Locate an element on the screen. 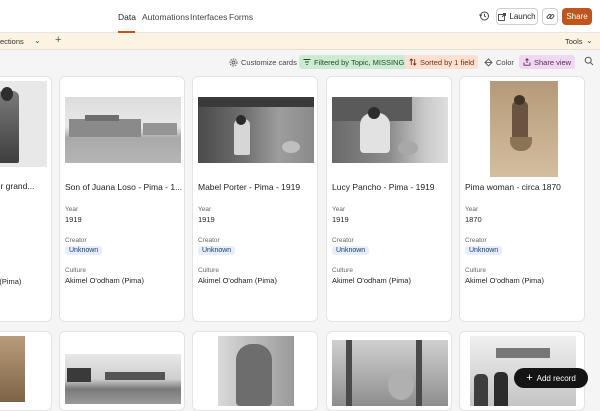  sort-button: Sorted by 1 field is located at coordinates (442, 62).